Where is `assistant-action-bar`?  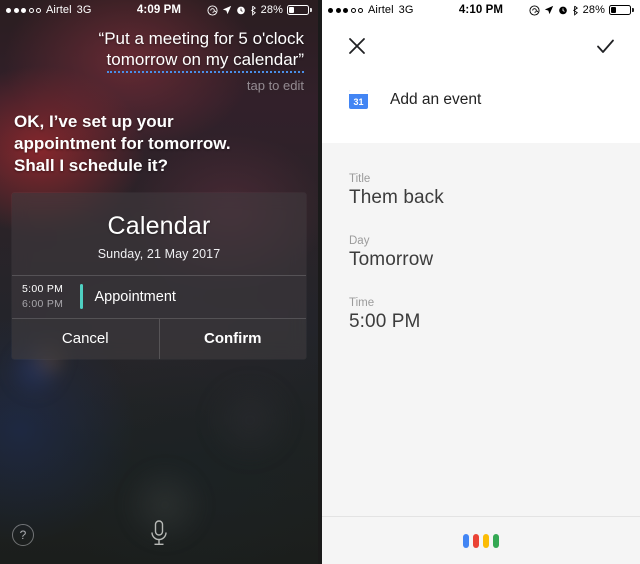 assistant-action-bar is located at coordinates (481, 40).